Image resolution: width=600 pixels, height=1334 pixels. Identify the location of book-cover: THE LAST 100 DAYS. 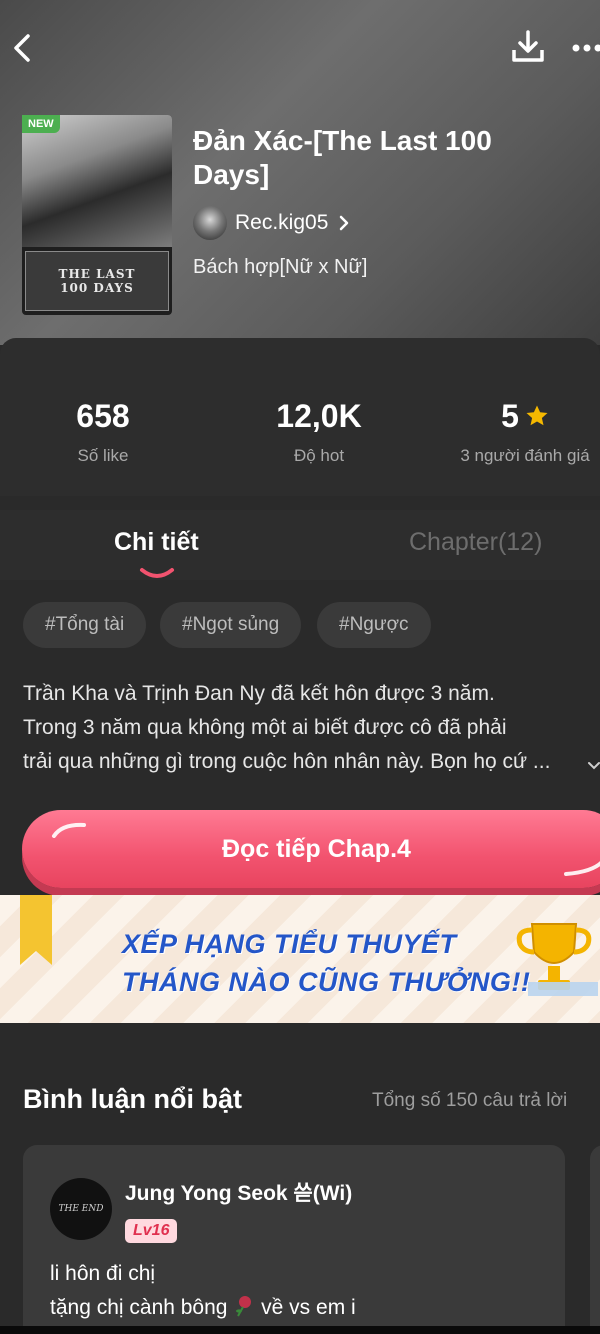
(97, 215).